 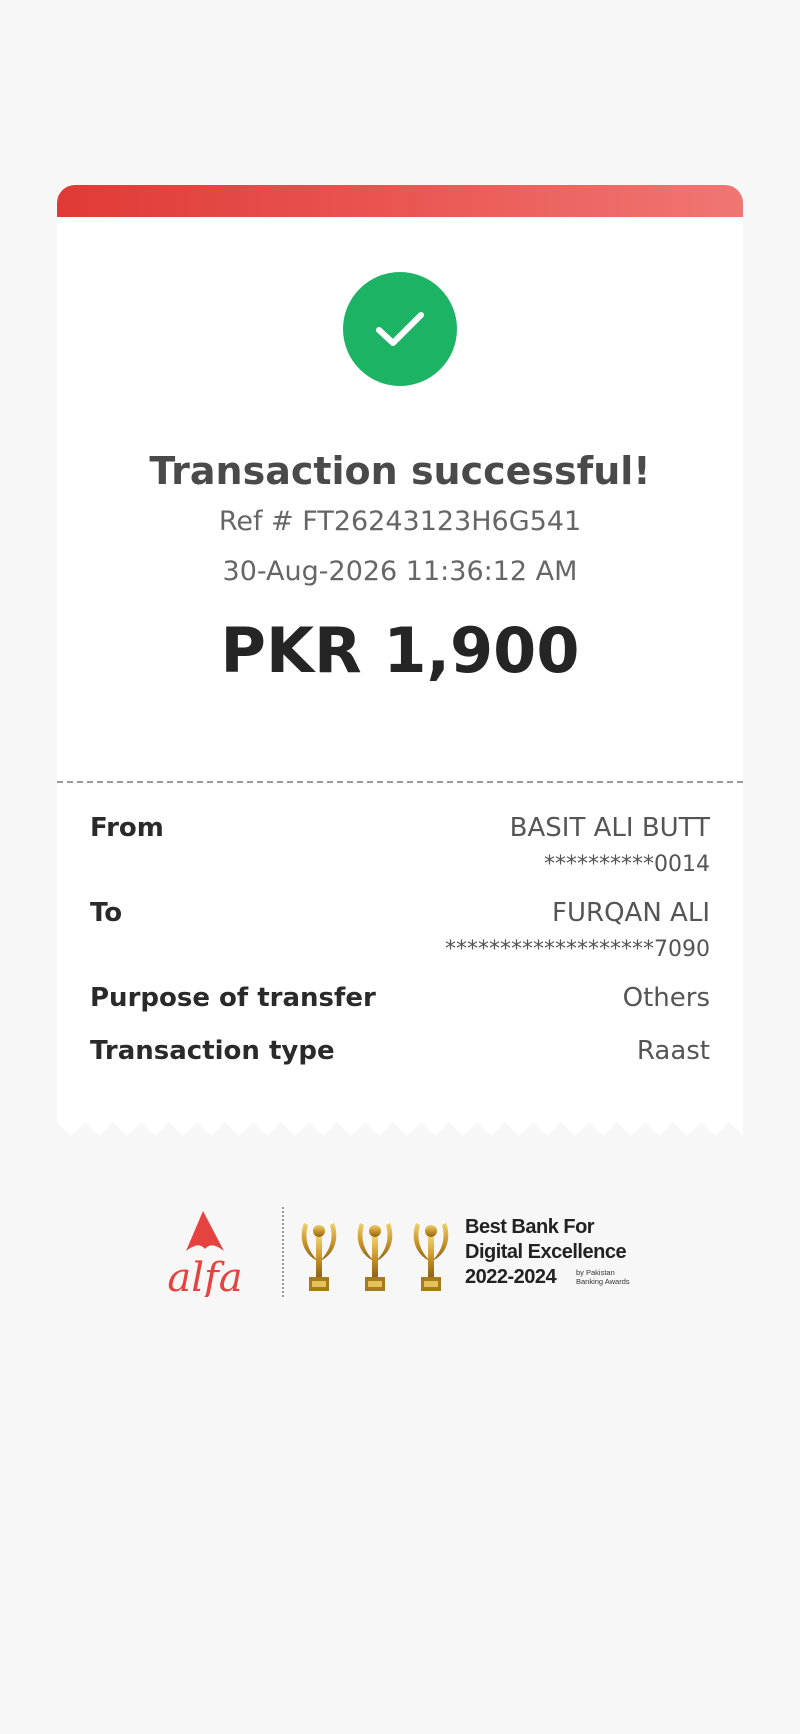 What do you see at coordinates (603, 1277) in the screenshot?
I see `award-attribution: by Pakistan Banking Awards` at bounding box center [603, 1277].